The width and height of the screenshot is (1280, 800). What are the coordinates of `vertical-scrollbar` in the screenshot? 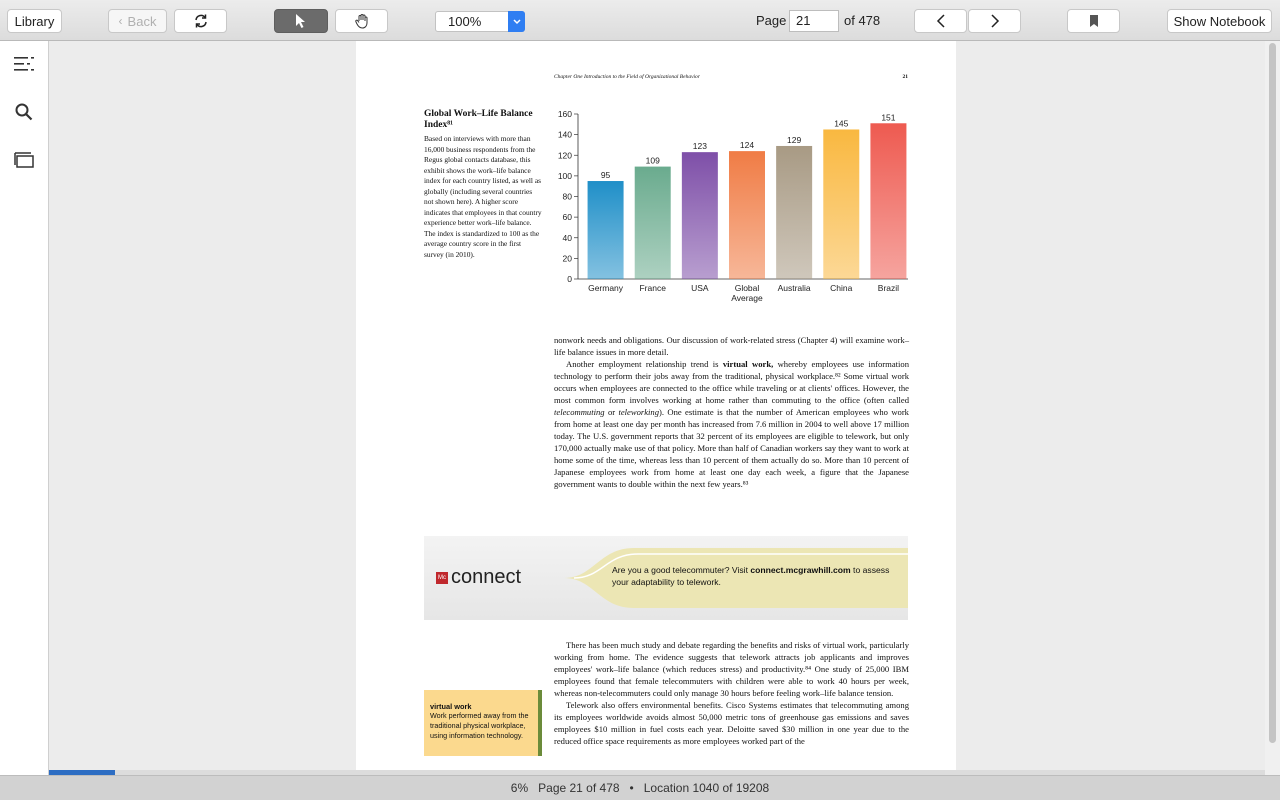 It's located at (1272, 408).